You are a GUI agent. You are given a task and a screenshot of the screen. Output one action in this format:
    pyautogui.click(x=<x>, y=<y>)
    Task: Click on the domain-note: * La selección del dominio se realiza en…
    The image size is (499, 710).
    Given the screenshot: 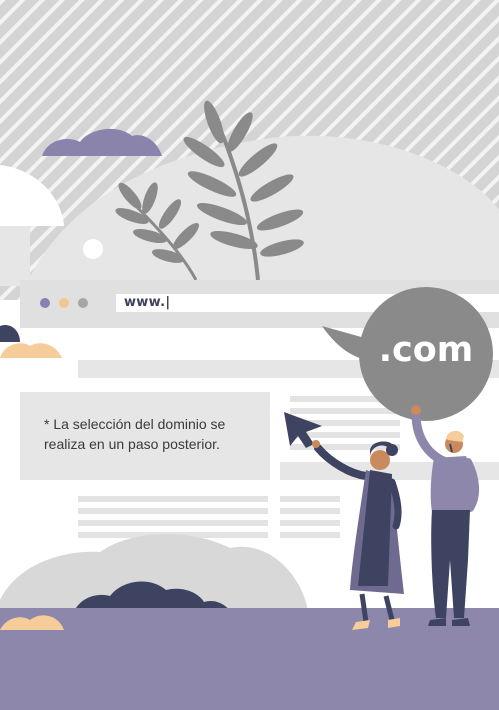 What is the action you would take?
    pyautogui.click(x=135, y=434)
    